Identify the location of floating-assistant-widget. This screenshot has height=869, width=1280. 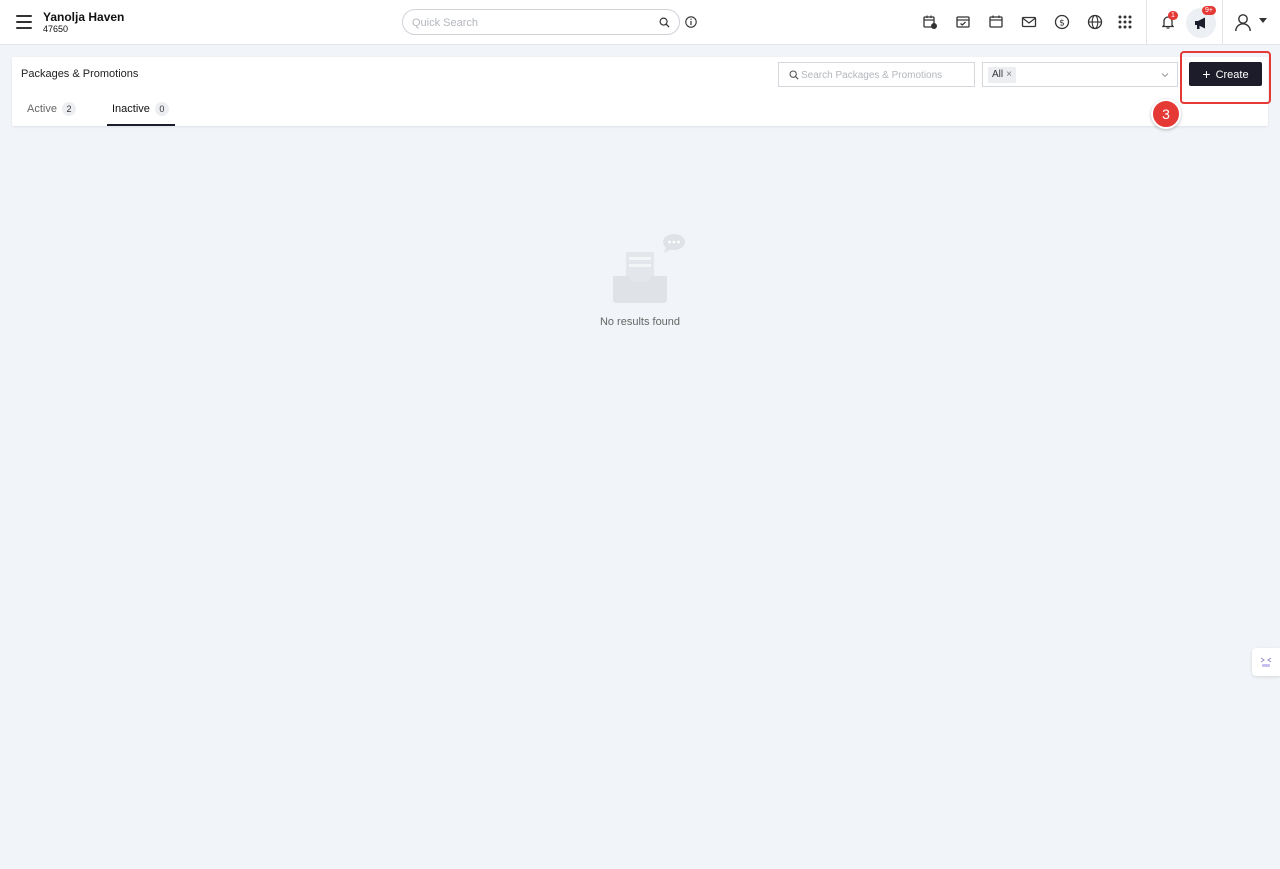
(1266, 662).